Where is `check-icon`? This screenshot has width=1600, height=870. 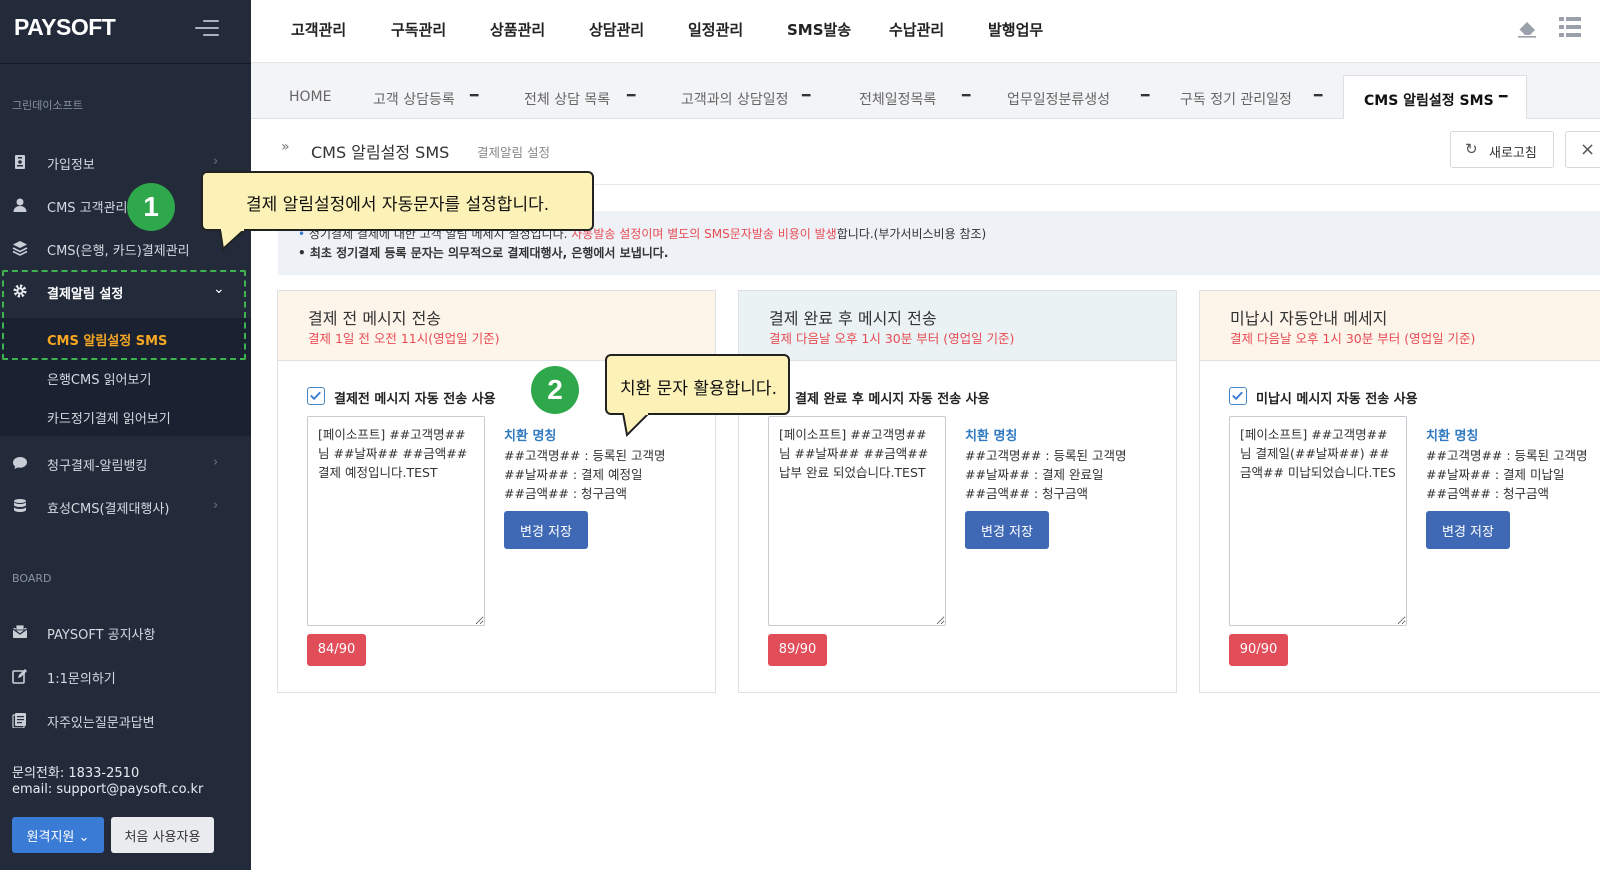 check-icon is located at coordinates (315, 396).